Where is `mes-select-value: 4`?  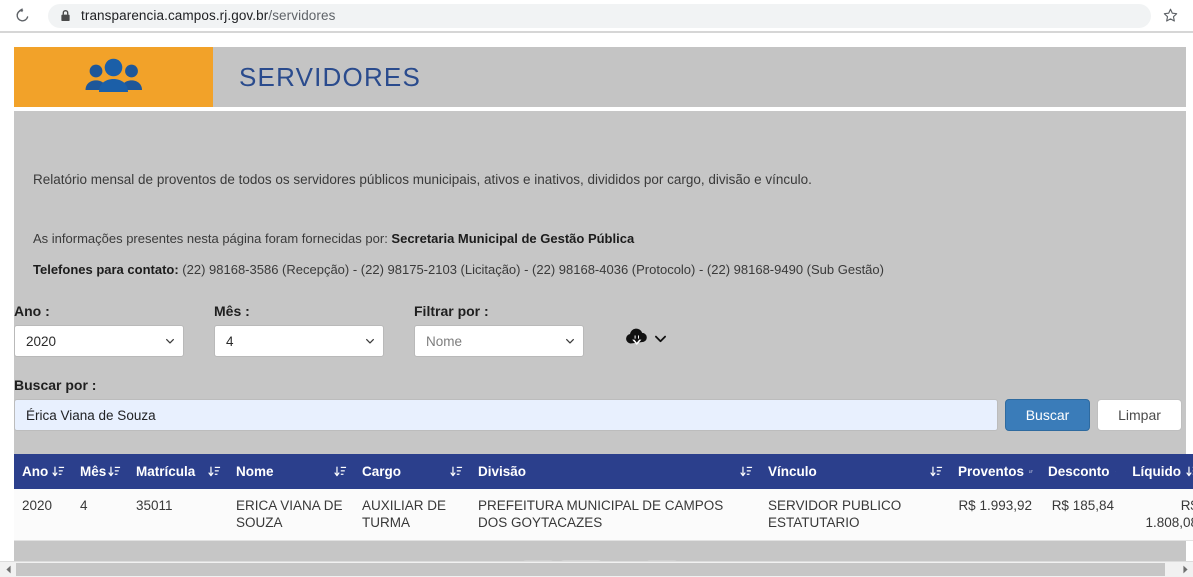 mes-select-value: 4 is located at coordinates (230, 341).